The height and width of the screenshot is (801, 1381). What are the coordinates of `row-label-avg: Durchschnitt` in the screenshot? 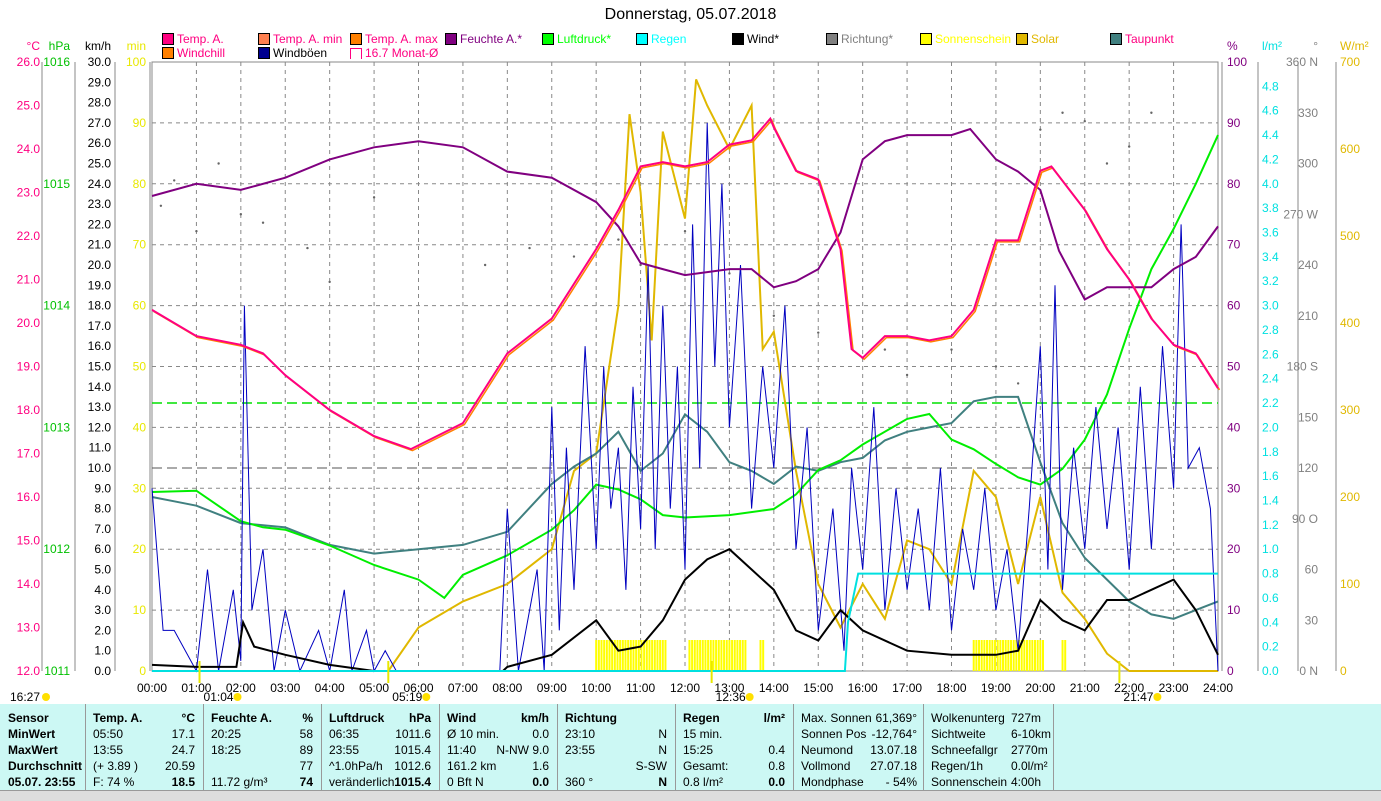 It's located at (45, 766).